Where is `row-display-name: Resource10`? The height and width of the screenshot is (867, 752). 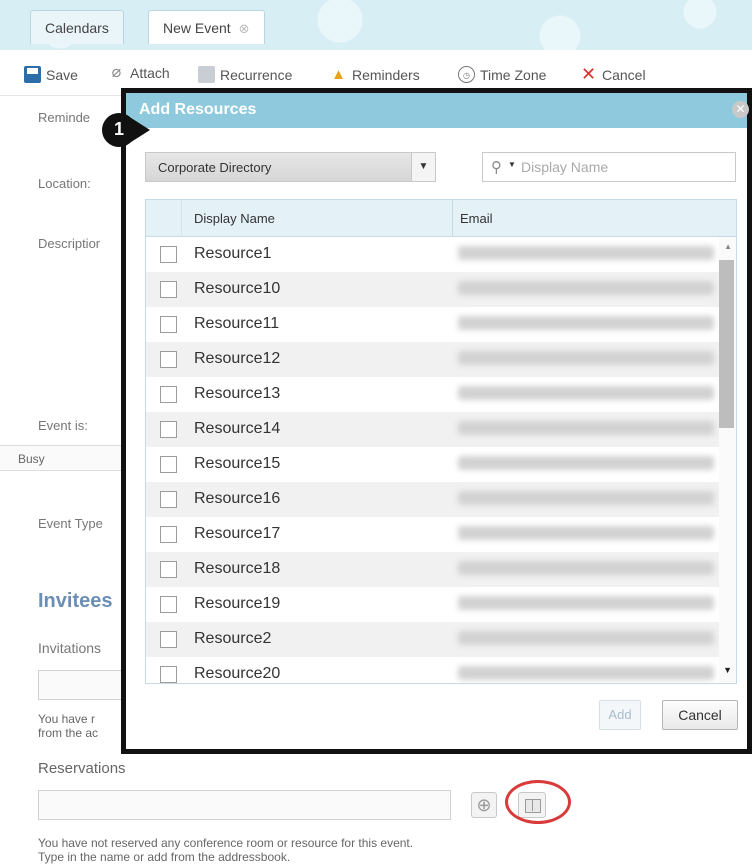
row-display-name: Resource10 is located at coordinates (237, 288).